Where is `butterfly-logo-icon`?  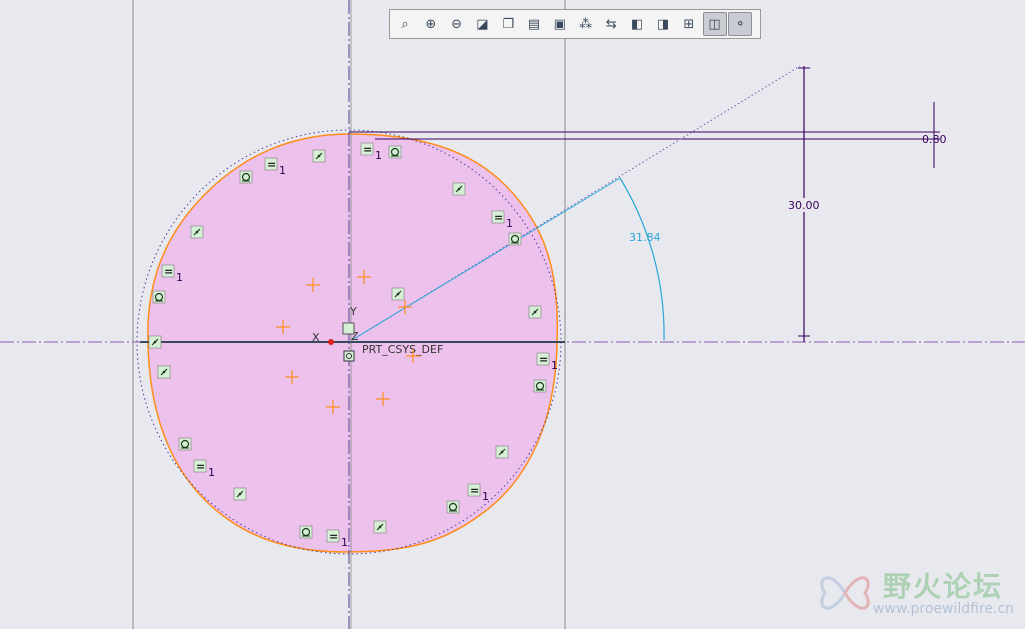
butterfly-logo-icon is located at coordinates (845, 593).